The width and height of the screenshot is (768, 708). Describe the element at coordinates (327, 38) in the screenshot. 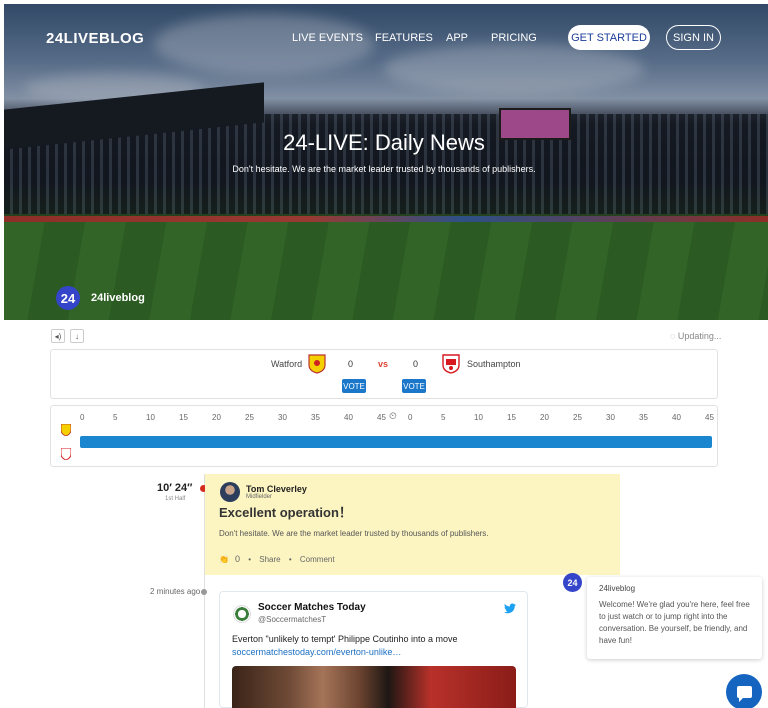

I see `nav-live-events: LIVE EVENTS` at that location.